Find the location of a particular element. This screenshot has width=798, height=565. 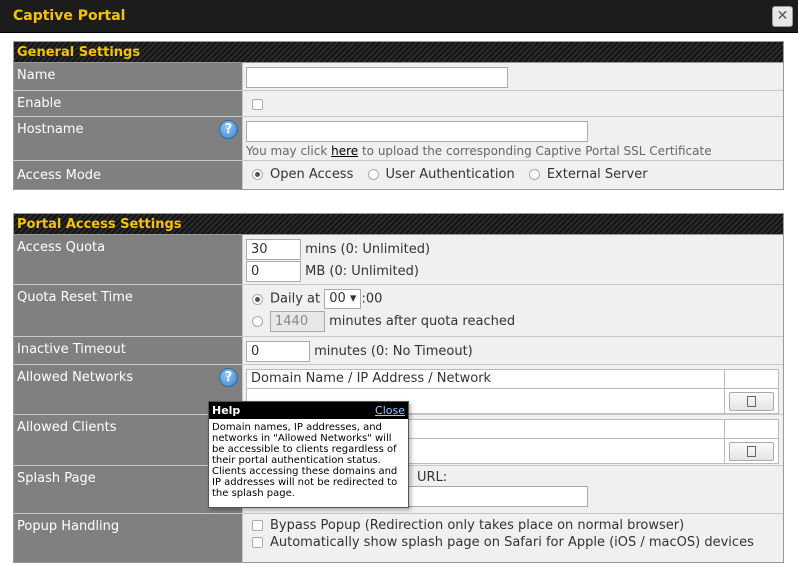

enable-checkbox is located at coordinates (257, 104).